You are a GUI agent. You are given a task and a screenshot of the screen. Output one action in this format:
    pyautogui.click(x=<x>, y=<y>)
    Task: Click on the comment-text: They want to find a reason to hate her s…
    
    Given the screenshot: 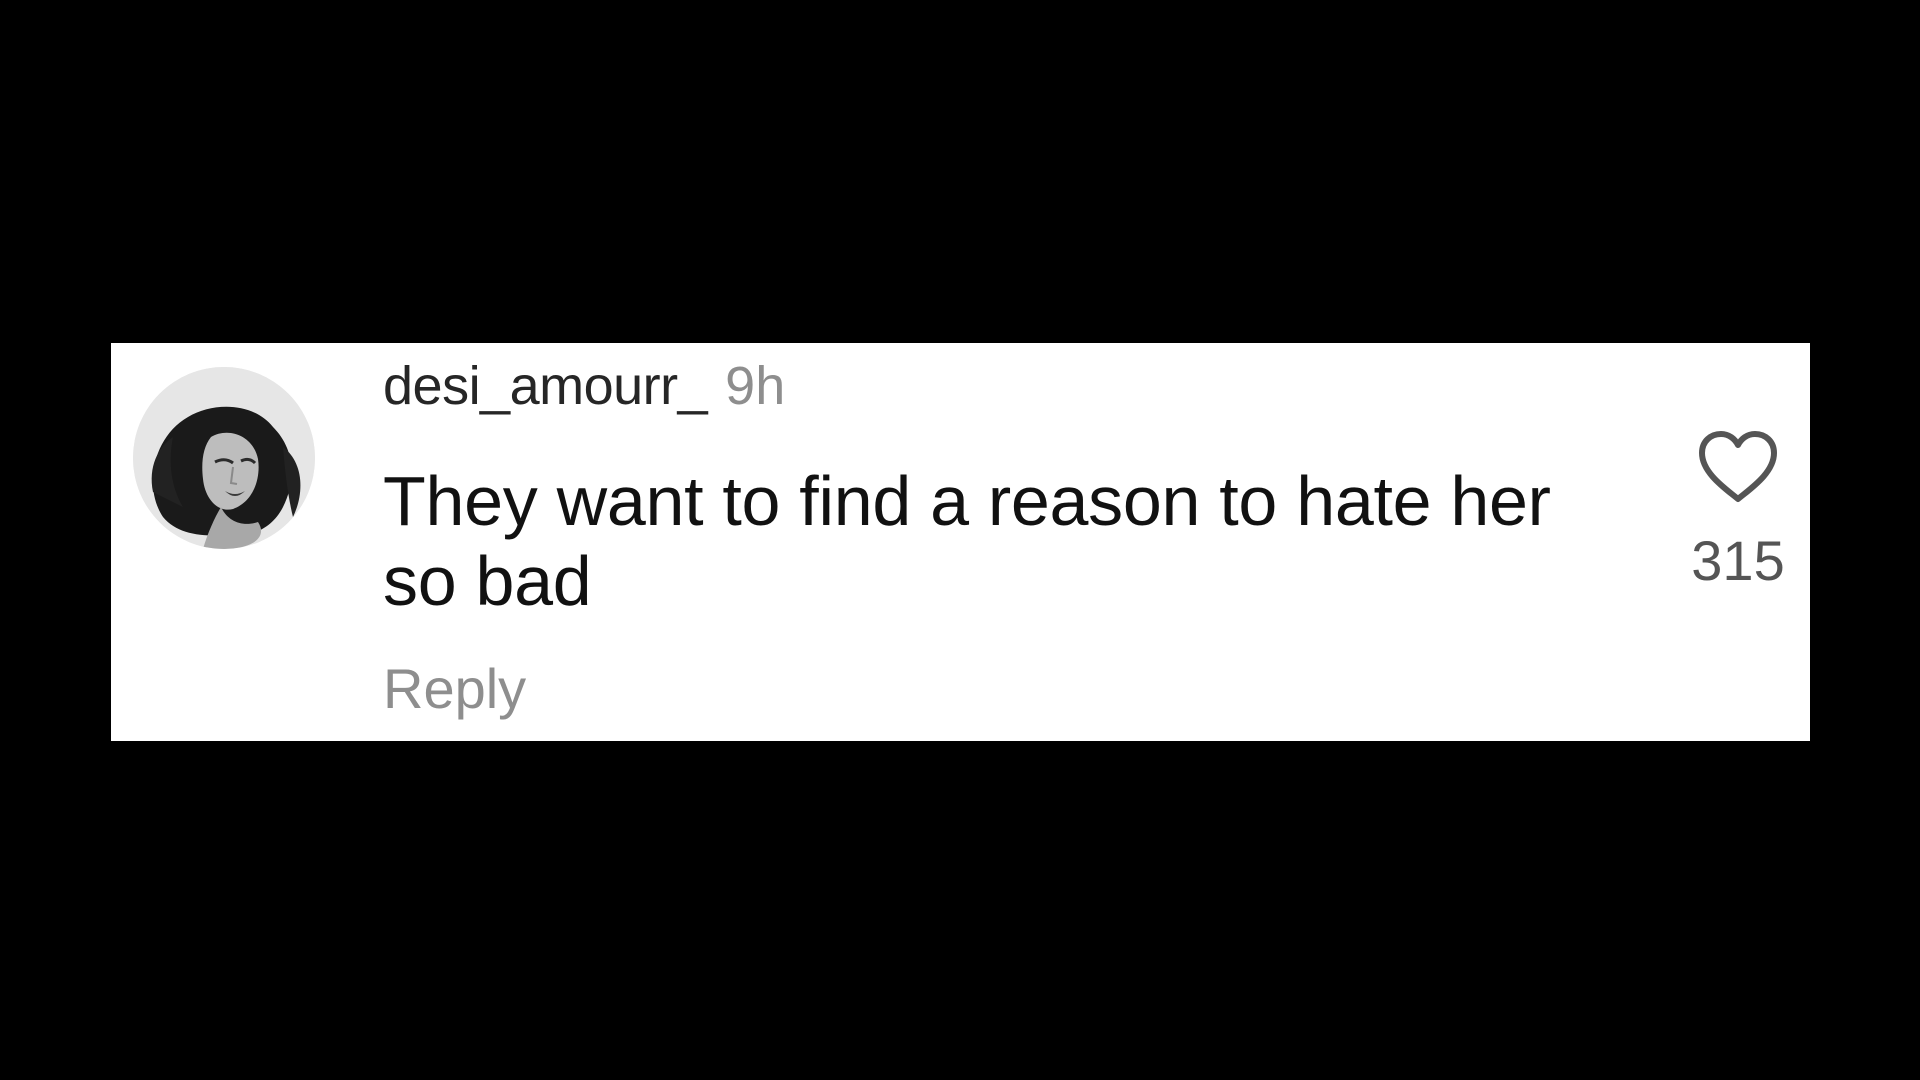 What is the action you would take?
    pyautogui.click(x=967, y=541)
    